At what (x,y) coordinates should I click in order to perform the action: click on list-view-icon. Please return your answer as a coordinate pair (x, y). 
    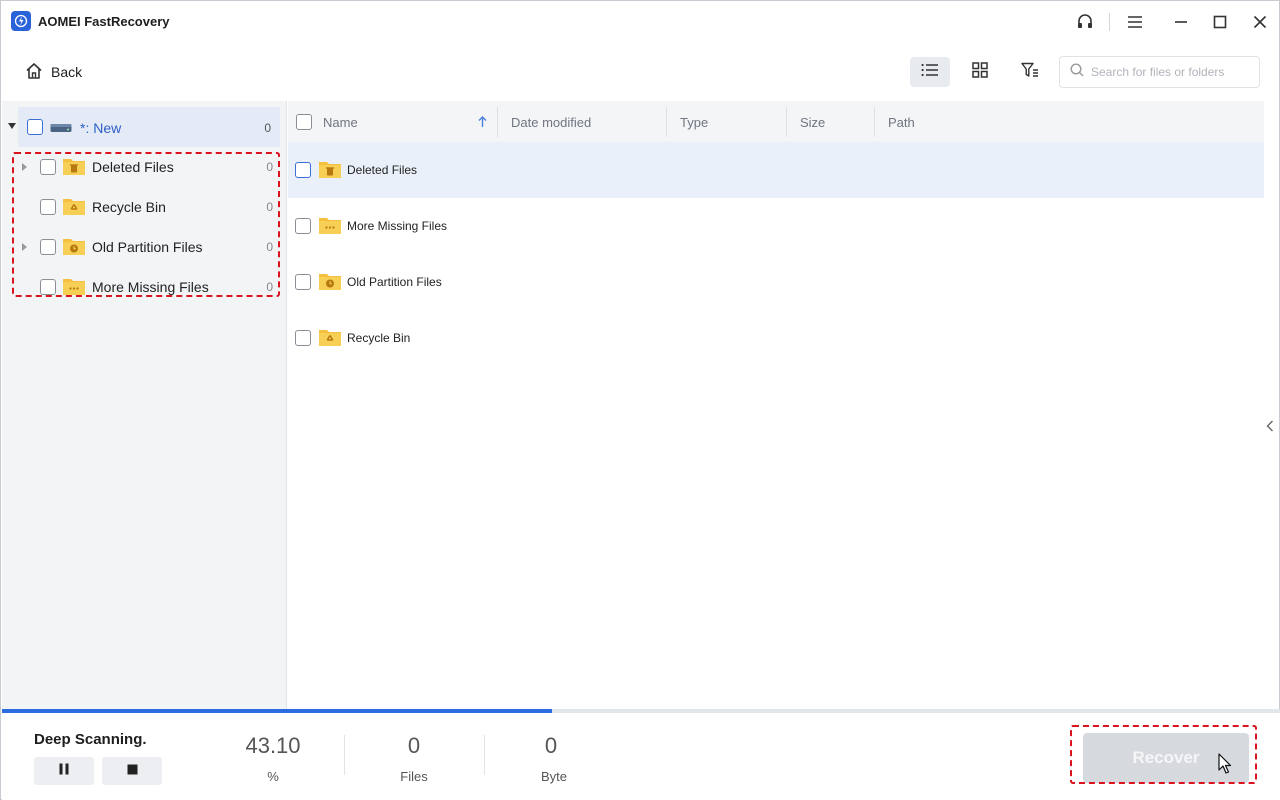
    Looking at the image, I should click on (930, 72).